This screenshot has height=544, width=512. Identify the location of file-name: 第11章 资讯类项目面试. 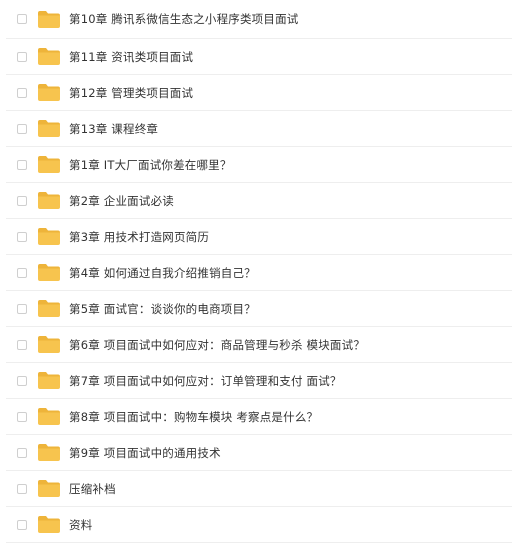
(131, 57).